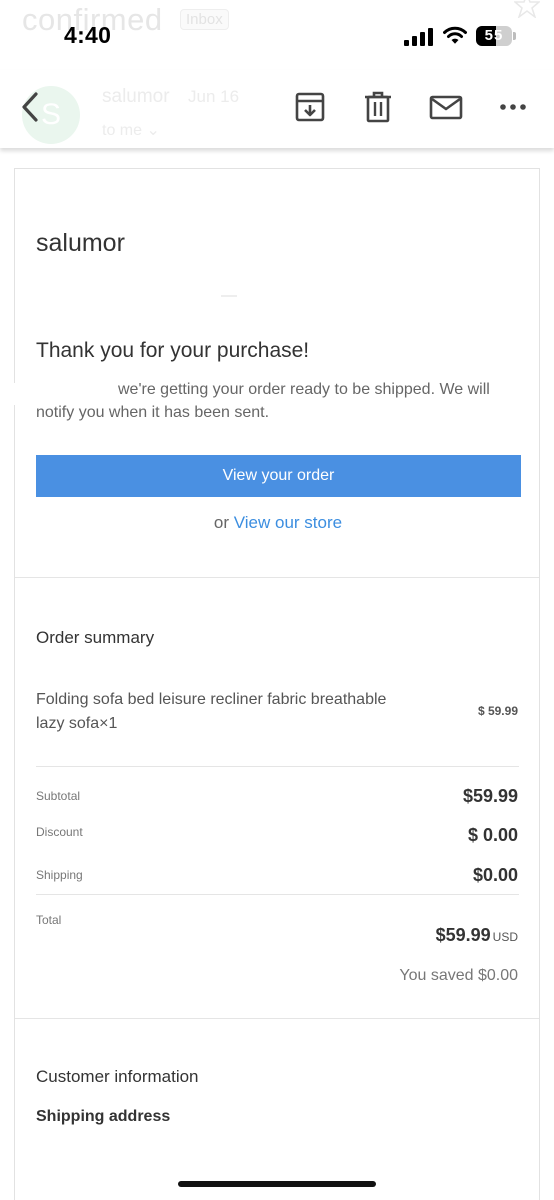 This screenshot has width=554, height=1200. I want to click on store-link-line: or View our store, so click(278, 523).